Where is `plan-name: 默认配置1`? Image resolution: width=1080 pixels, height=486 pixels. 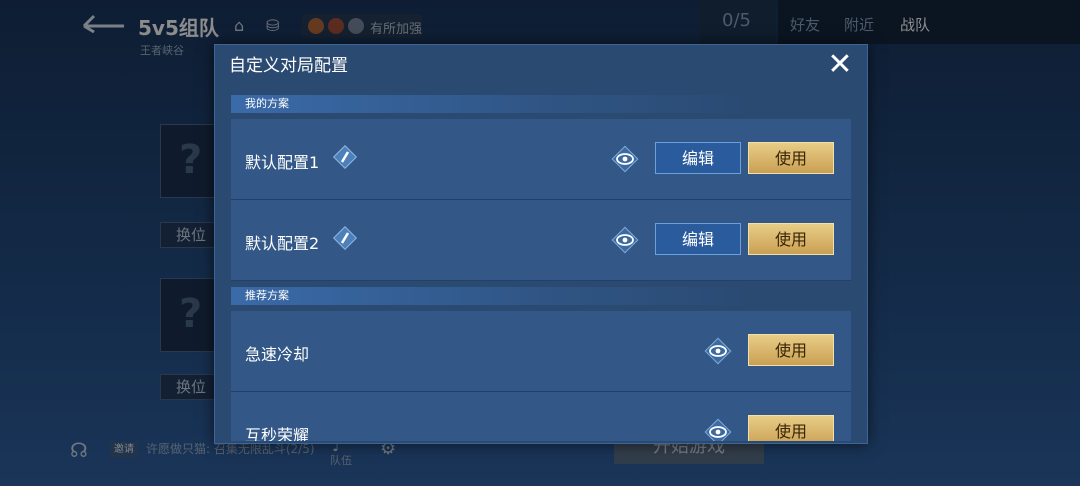
plan-name: 默认配置1 is located at coordinates (282, 162).